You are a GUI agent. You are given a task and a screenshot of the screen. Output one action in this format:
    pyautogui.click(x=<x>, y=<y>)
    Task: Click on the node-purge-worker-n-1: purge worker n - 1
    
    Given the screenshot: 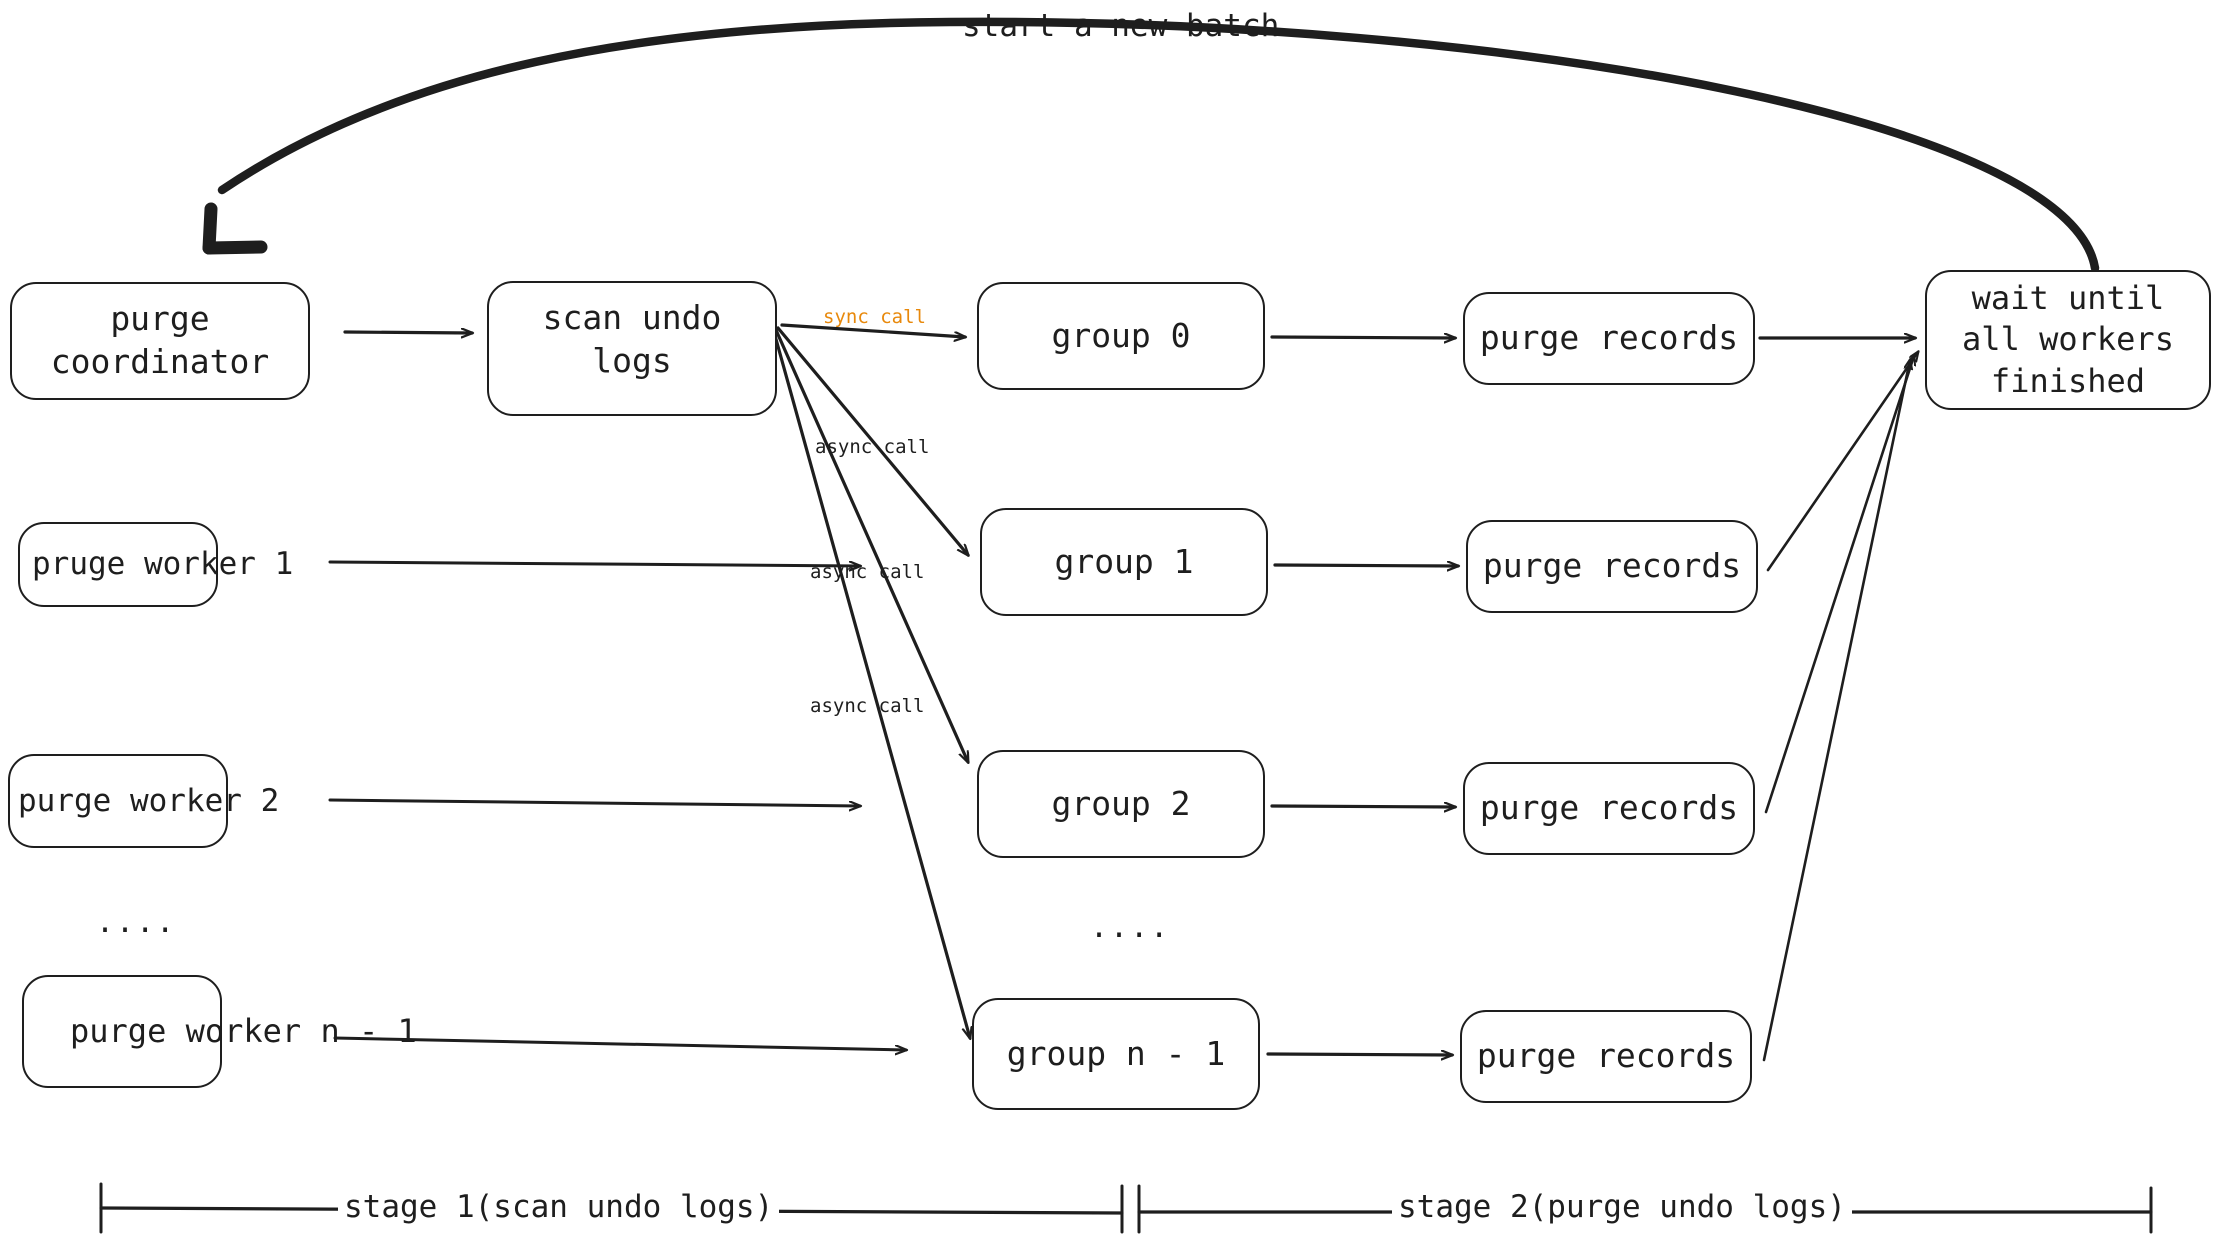 What is the action you would take?
    pyautogui.click(x=219, y=1031)
    